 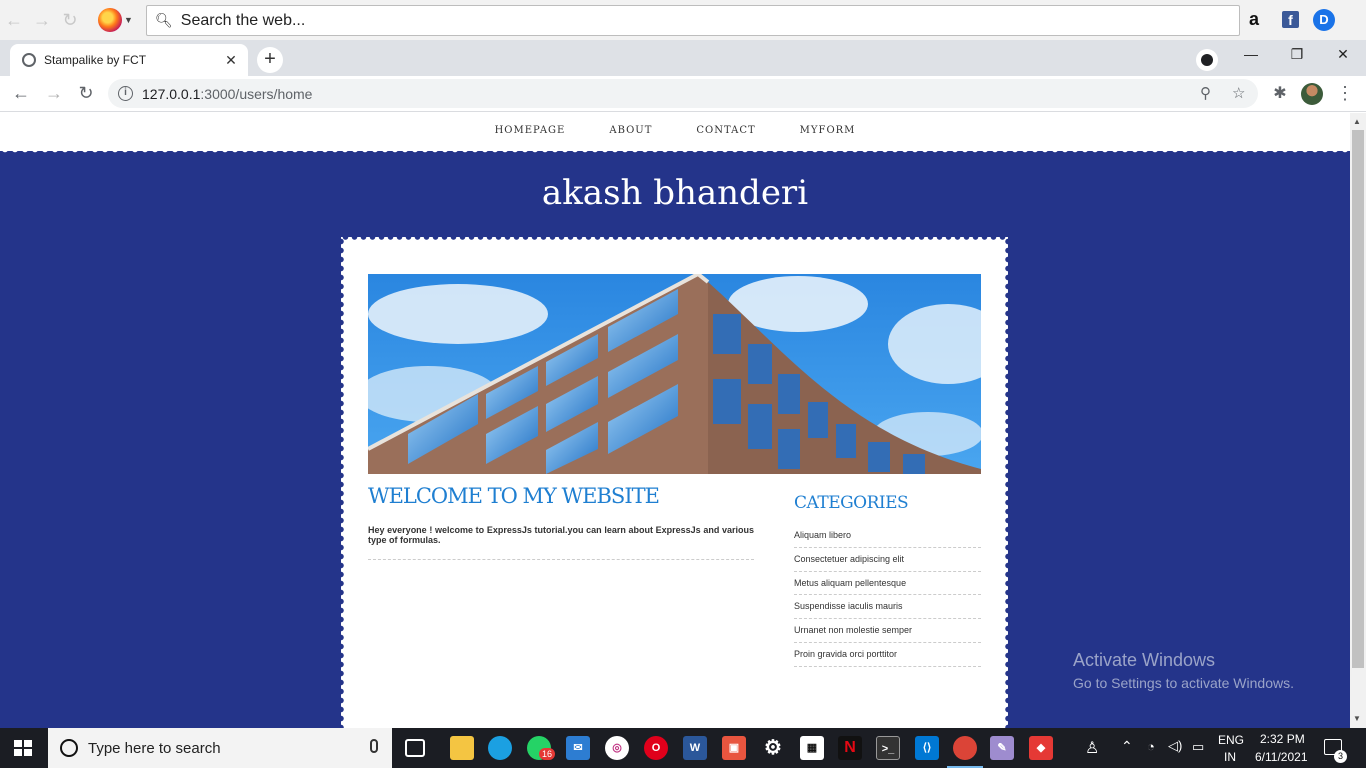 What do you see at coordinates (828, 138) in the screenshot?
I see `nav-myform: MYFORM` at bounding box center [828, 138].